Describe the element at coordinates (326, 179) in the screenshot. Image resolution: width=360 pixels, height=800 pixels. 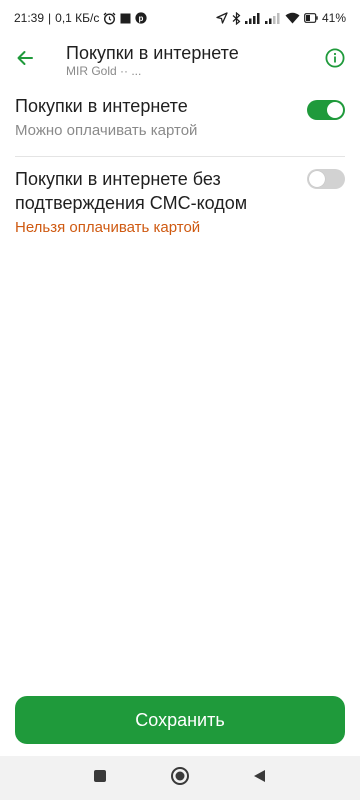
I see `no-sms-purchases-toggle` at that location.